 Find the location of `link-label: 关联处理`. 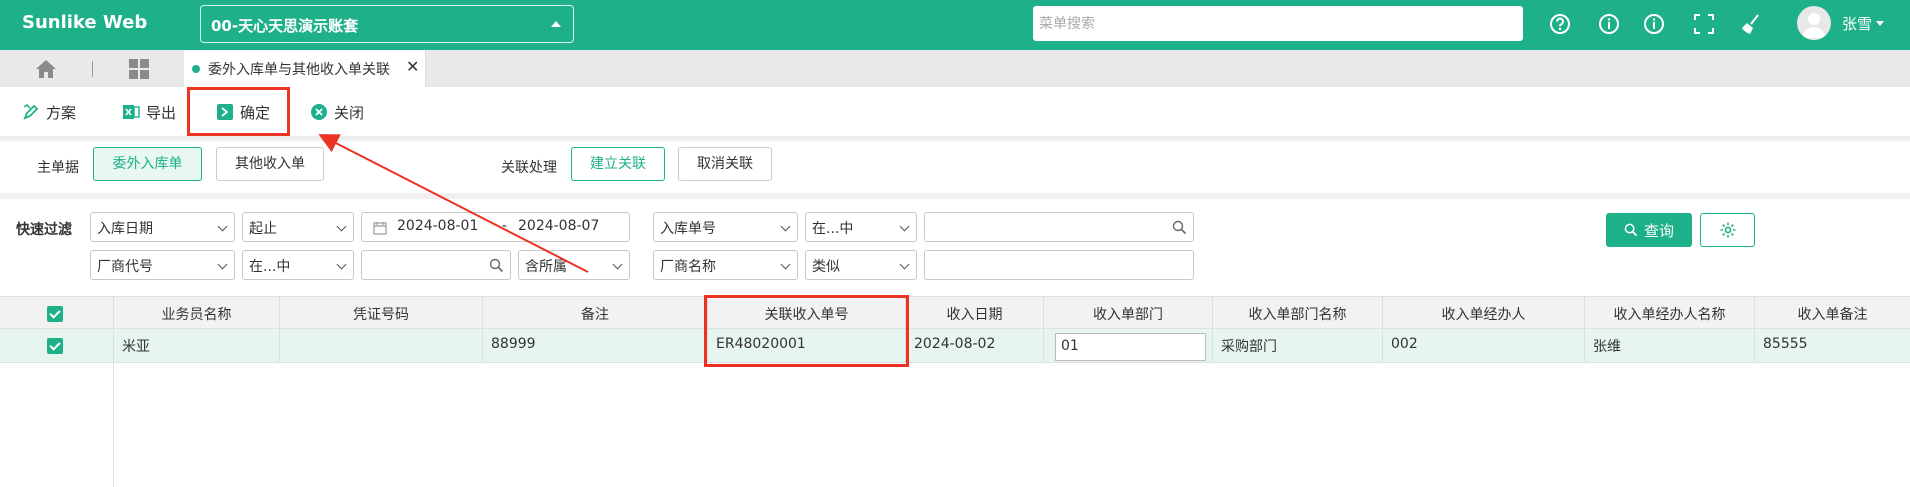

link-label: 关联处理 is located at coordinates (529, 168).